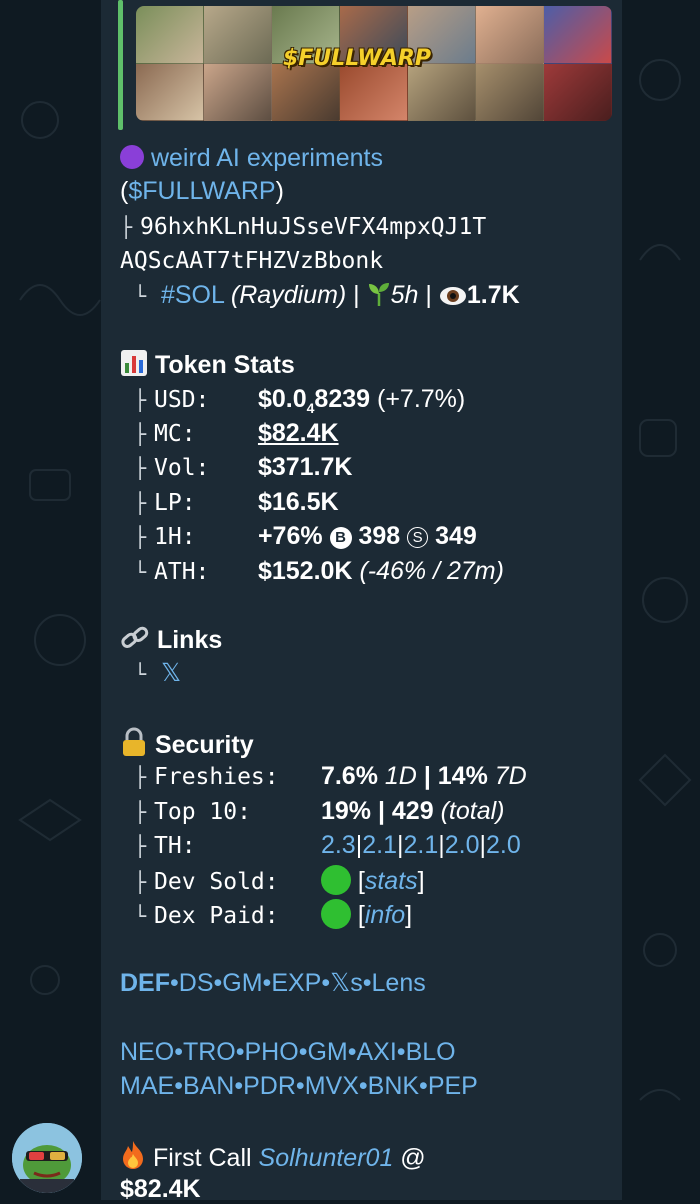 The image size is (700, 1204). Describe the element at coordinates (326, 1158) in the screenshot. I see `first-caller-link: Solhunter01` at that location.